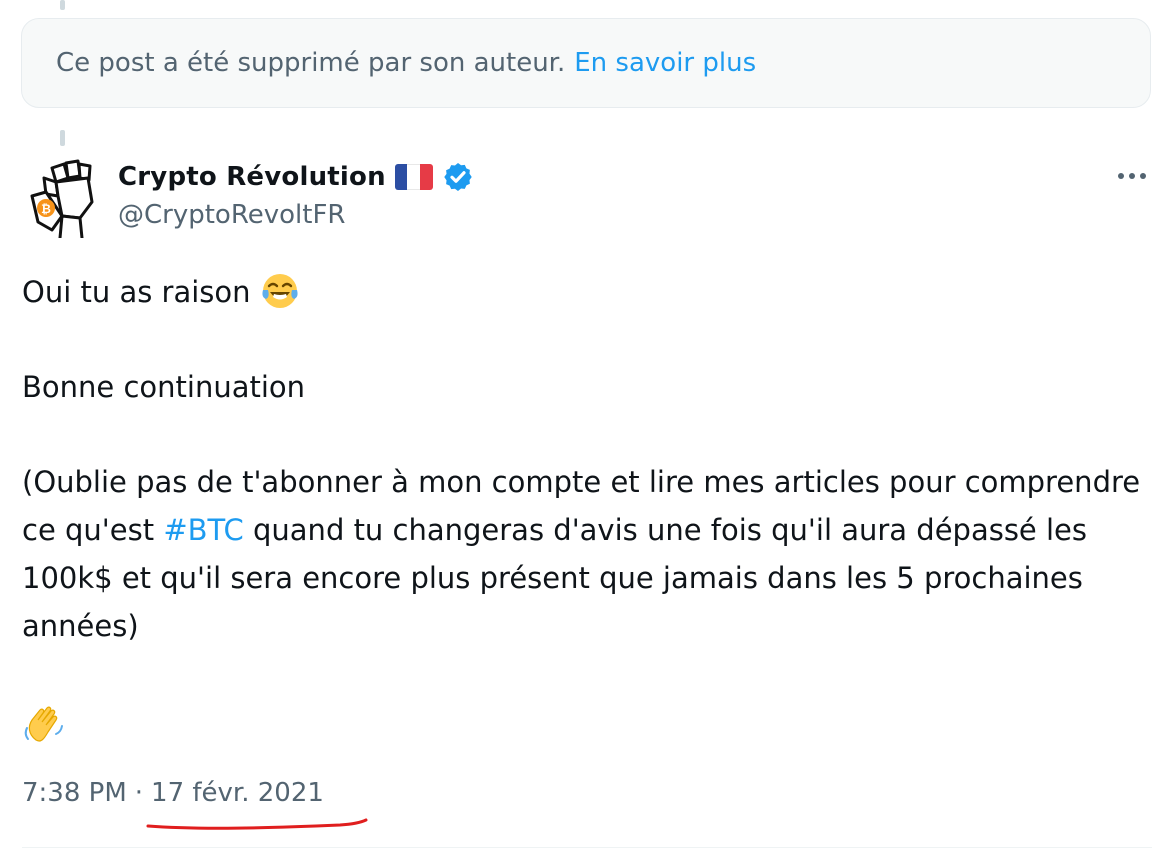  Describe the element at coordinates (296, 215) in the screenshot. I see `author-handle: @CryptoRevoltFR` at that location.